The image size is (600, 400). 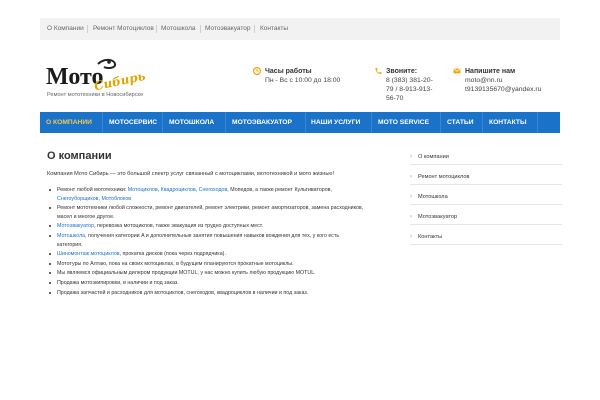 I want to click on phone-icon, so click(x=378, y=71).